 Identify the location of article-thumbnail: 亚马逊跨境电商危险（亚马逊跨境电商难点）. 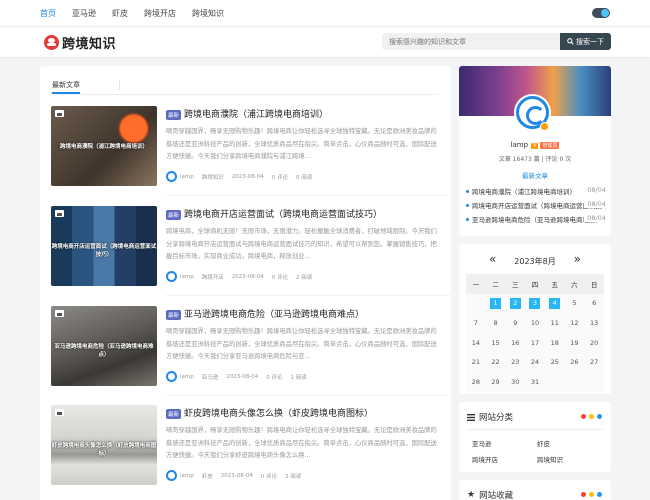
(104, 346).